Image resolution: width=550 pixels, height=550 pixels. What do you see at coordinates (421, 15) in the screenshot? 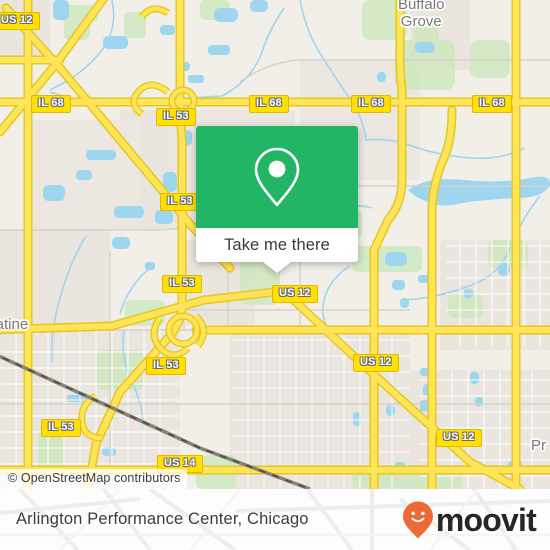
I see `place-label-buffalo-grove: Buffalo Grove` at bounding box center [421, 15].